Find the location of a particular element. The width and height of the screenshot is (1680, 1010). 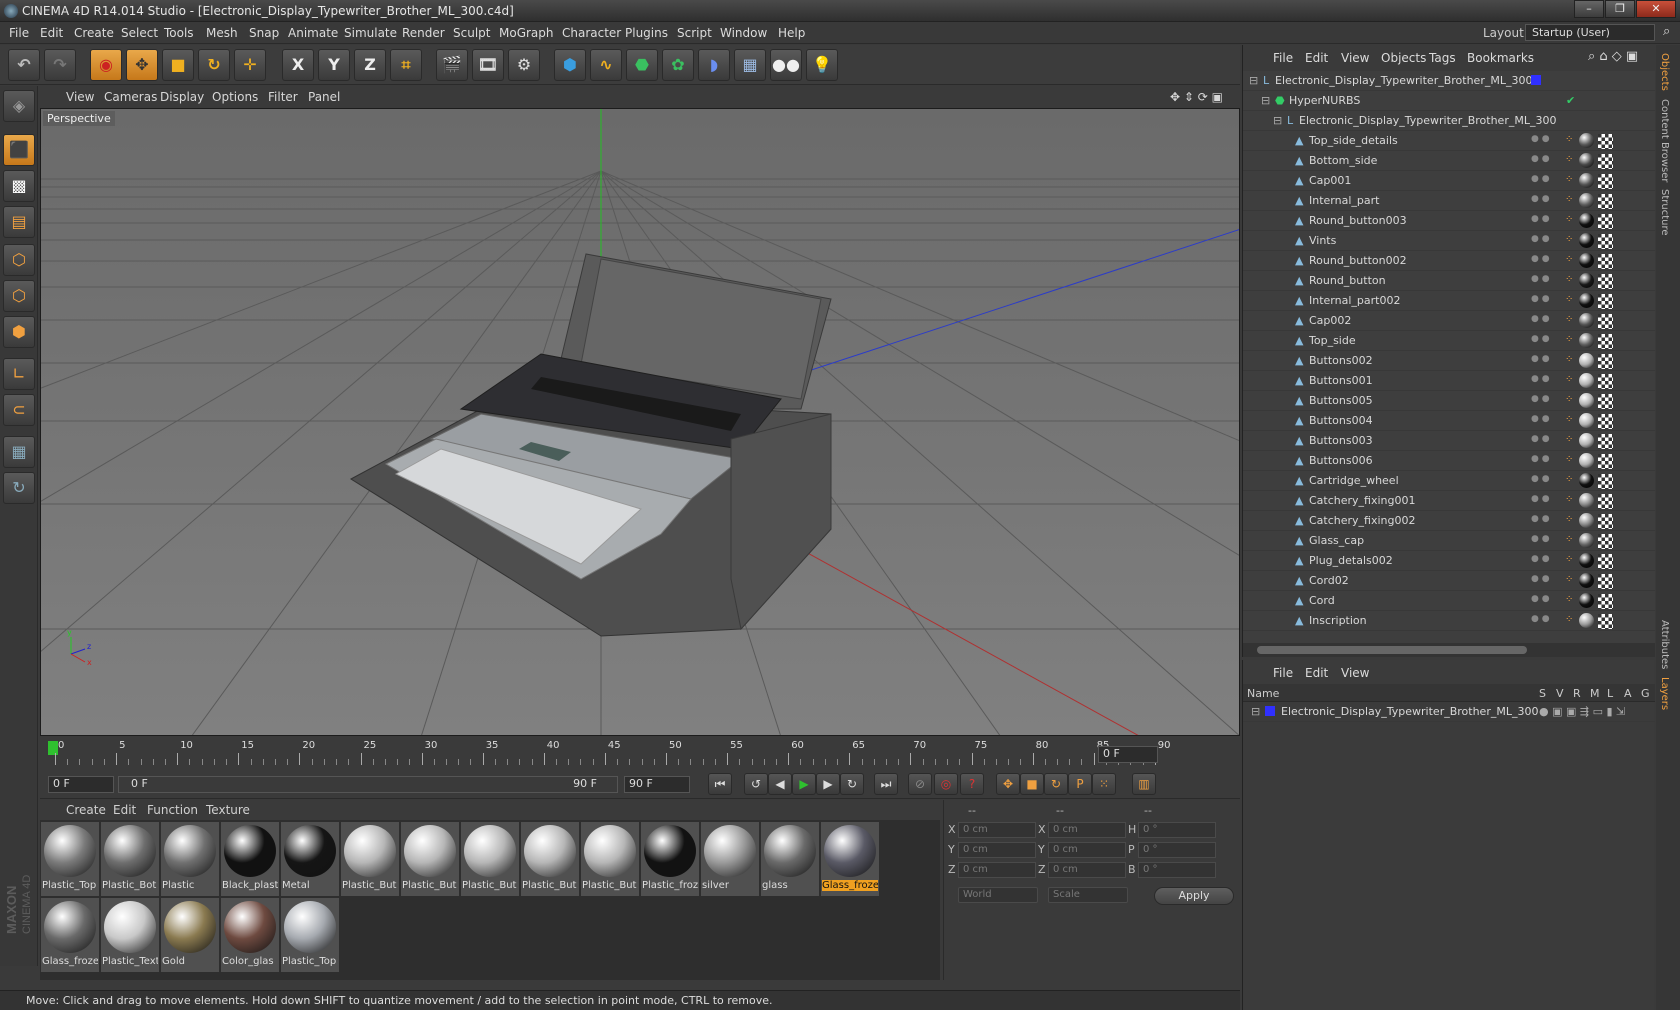

make-editable-icon: ◈ is located at coordinates (19, 106).